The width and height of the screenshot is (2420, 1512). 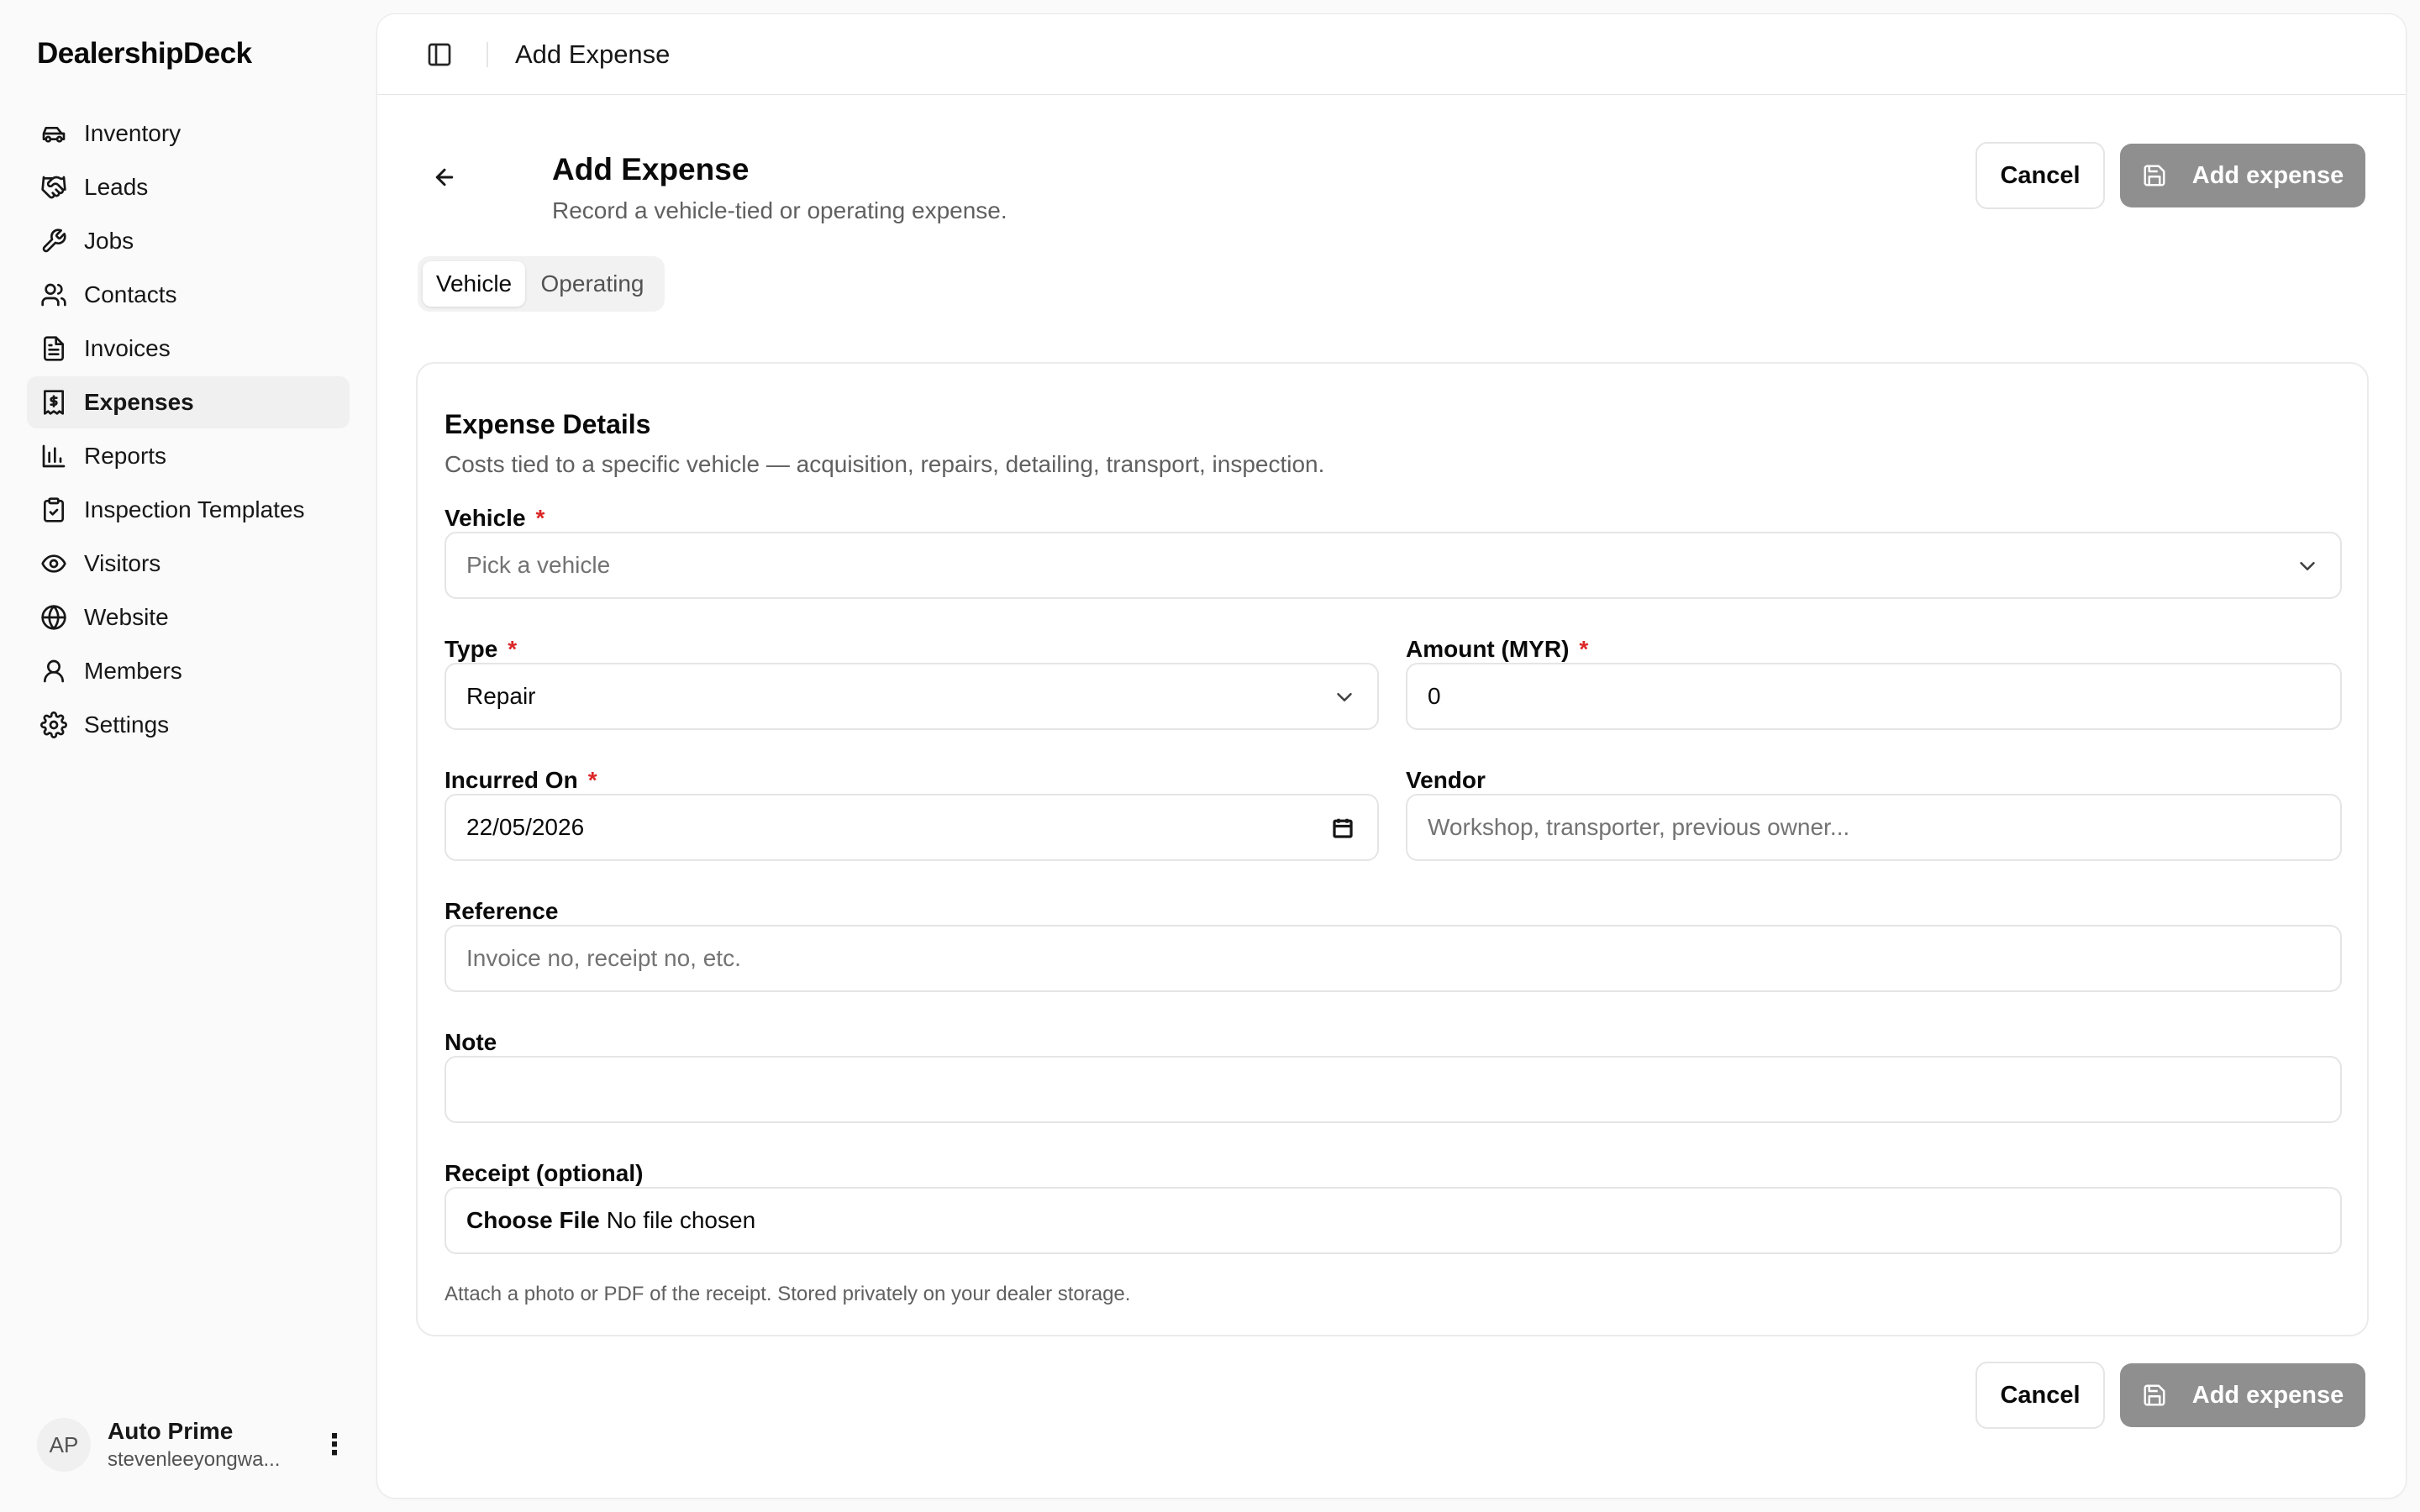 I want to click on globe-icon, so click(x=53, y=617).